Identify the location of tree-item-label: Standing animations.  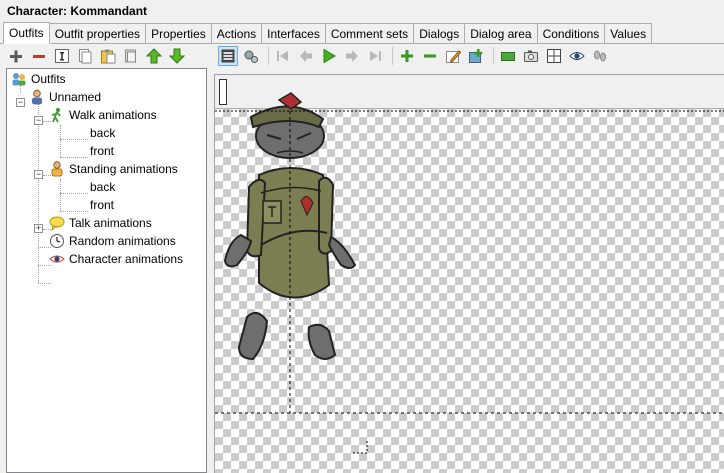
(123, 169).